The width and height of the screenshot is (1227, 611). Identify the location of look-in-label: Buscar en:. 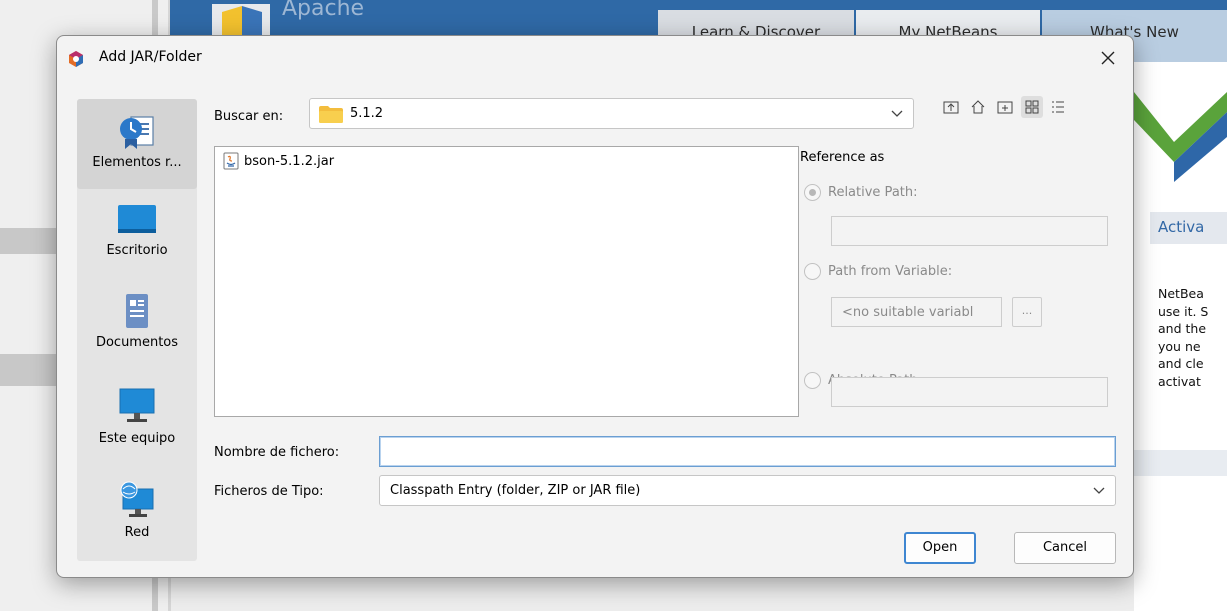
(249, 116).